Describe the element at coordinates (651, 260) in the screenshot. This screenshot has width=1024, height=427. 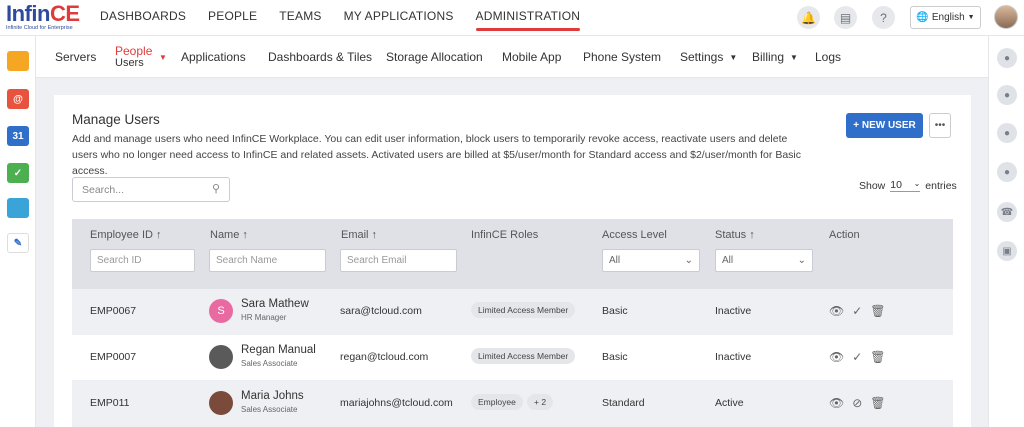
I see `access-level-select: All ⌄` at that location.